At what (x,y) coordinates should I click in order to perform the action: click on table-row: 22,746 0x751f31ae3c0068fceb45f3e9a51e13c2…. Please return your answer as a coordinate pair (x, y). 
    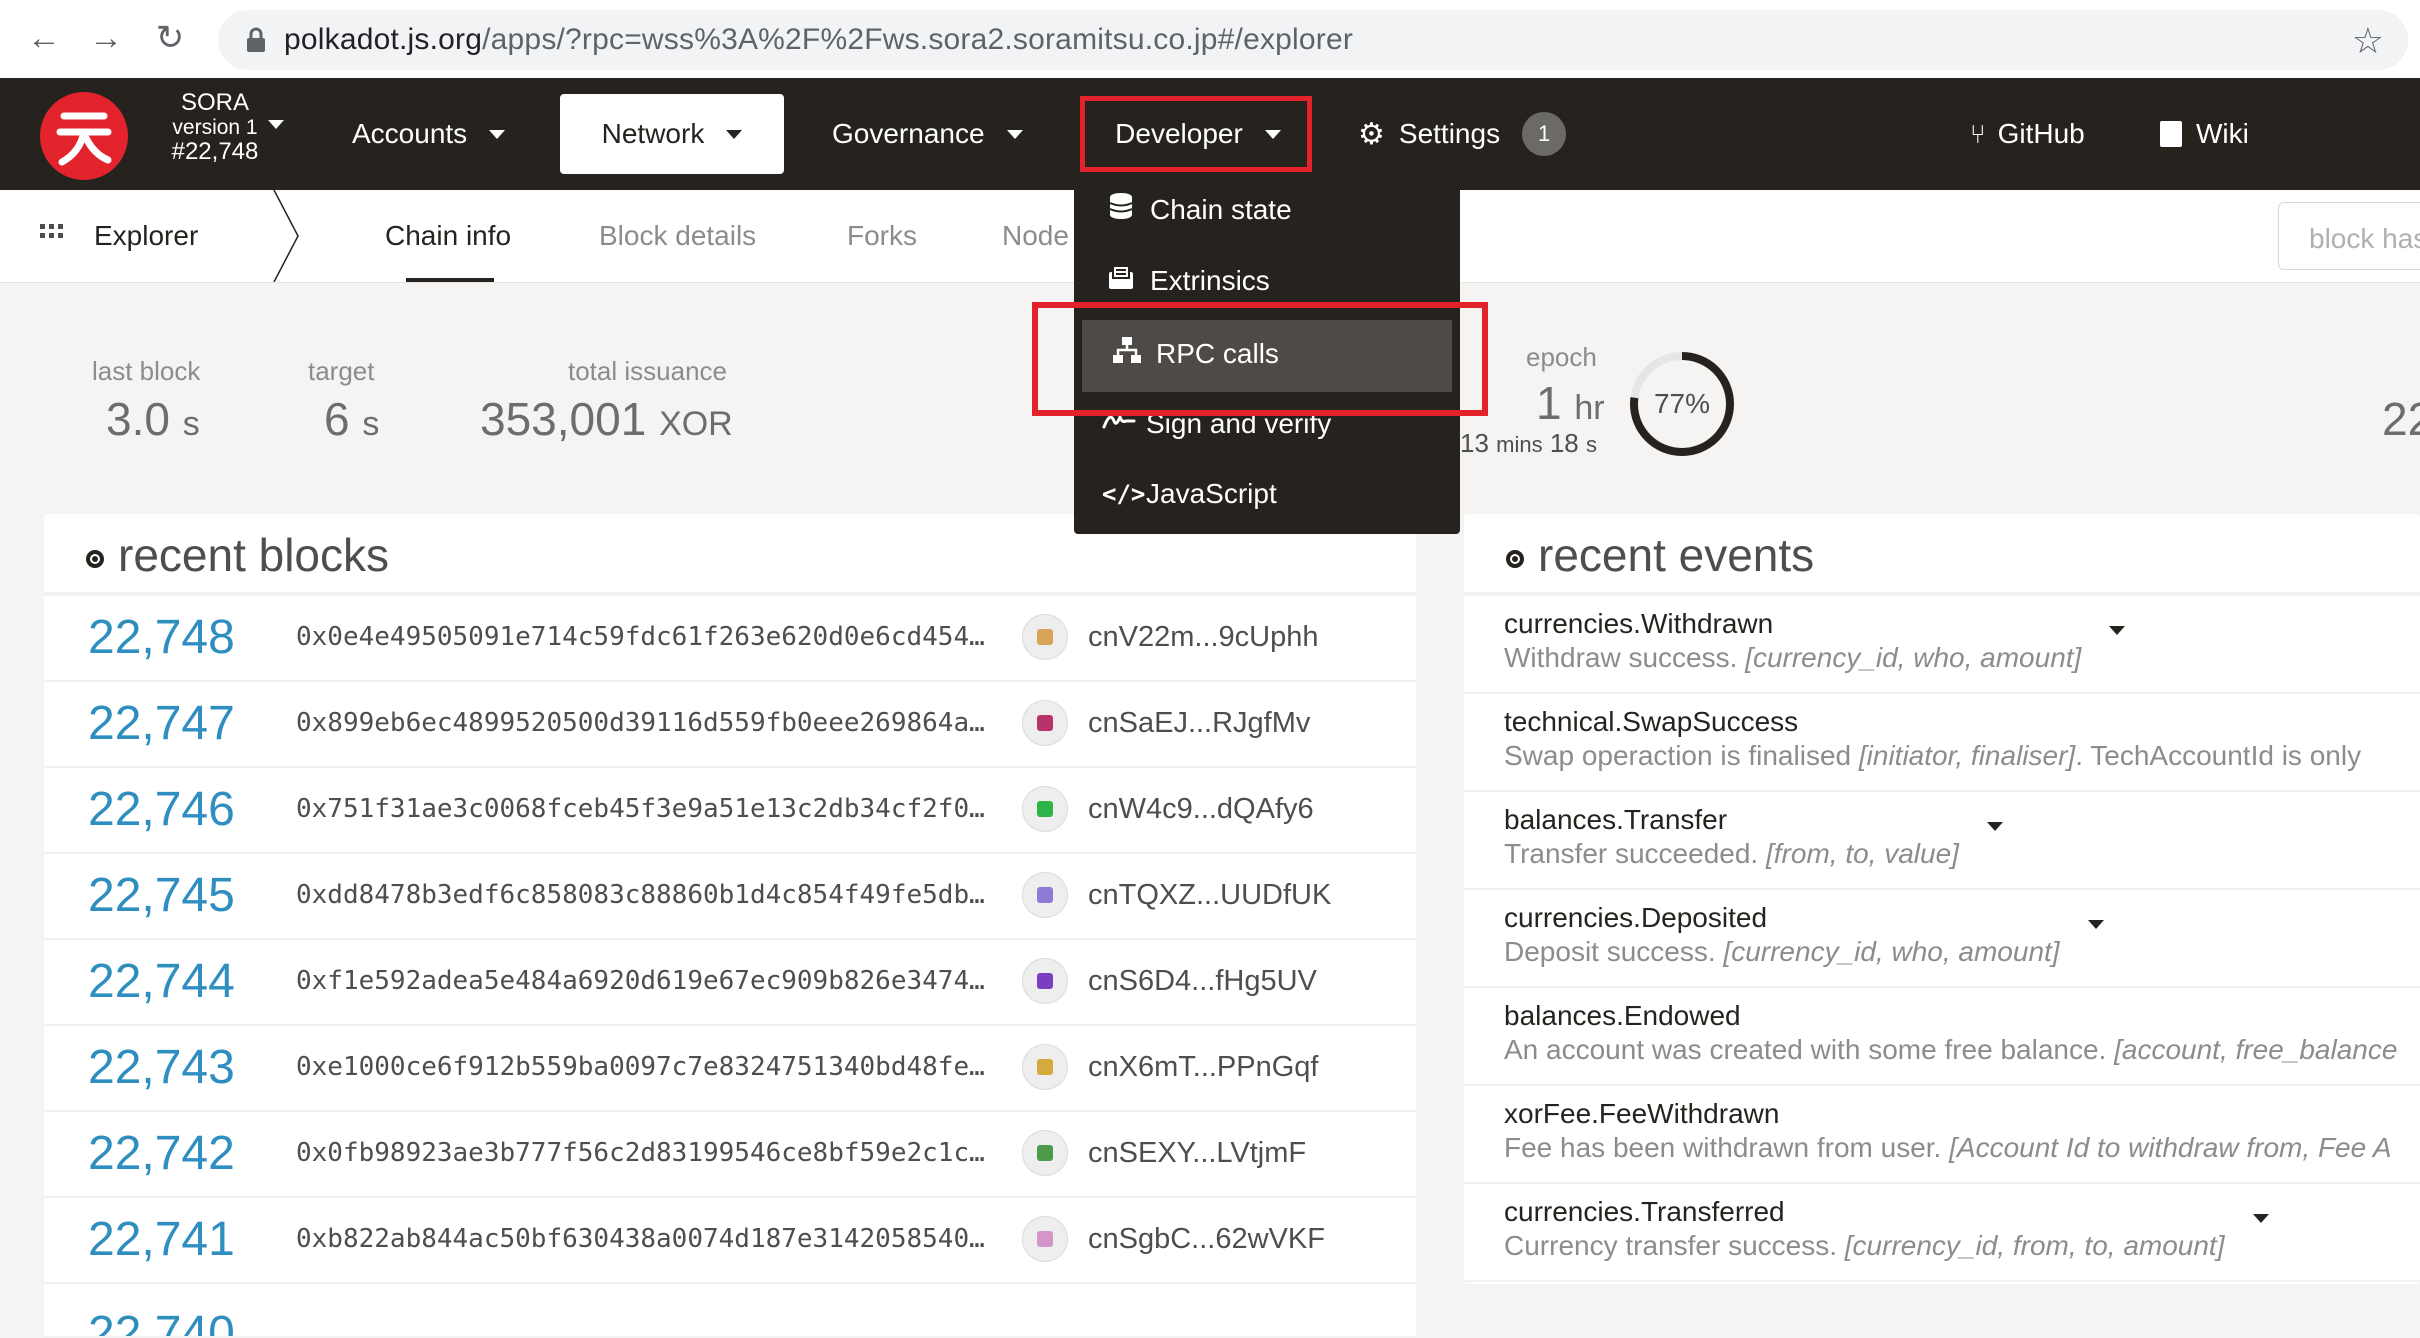
    Looking at the image, I should click on (730, 811).